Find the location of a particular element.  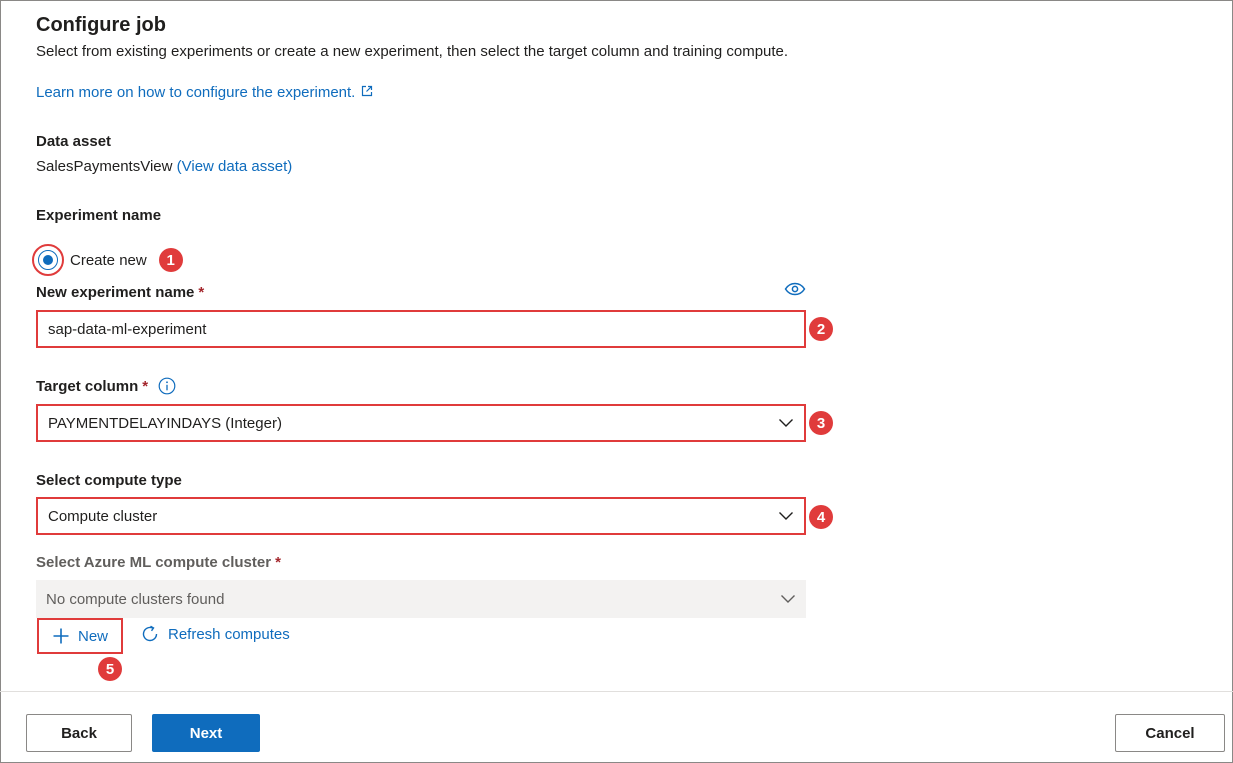

target-column-dropdown: PAYMENTDELAYINDAYS (Integer) is located at coordinates (421, 423).